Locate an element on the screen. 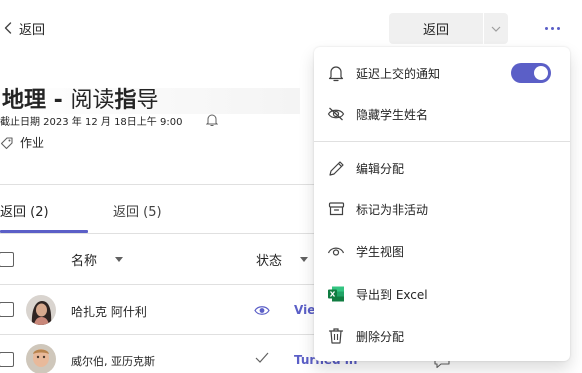  menu-divider is located at coordinates (442, 141).